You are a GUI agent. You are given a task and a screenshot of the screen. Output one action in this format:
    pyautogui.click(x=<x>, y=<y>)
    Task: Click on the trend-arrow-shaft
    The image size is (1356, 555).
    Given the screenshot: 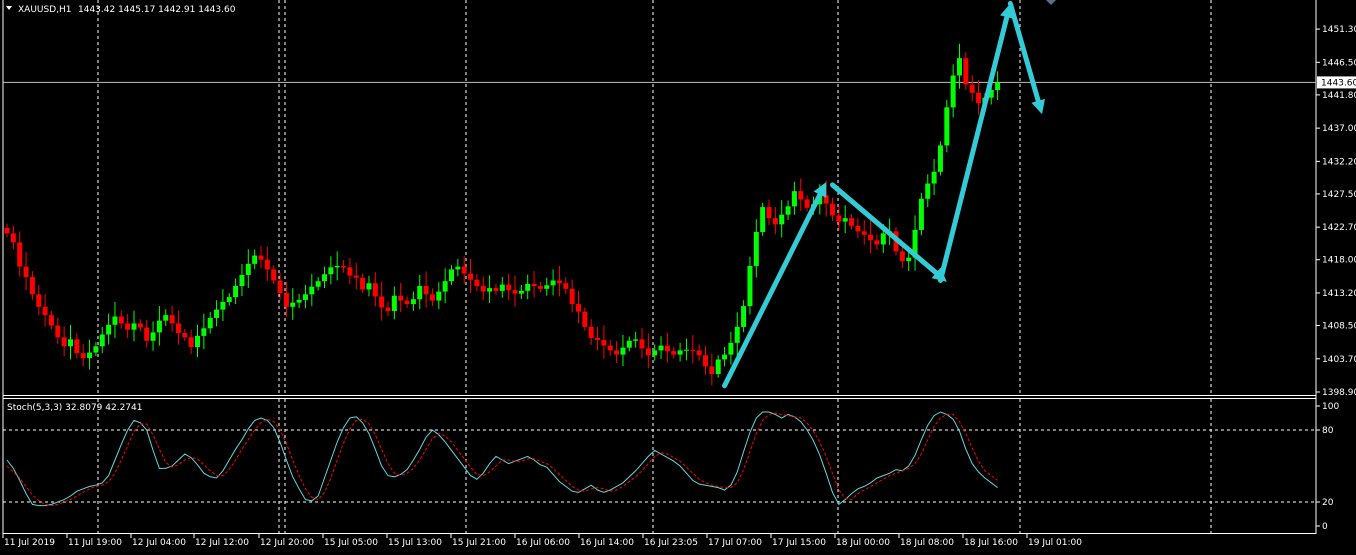 What is the action you would take?
    pyautogui.click(x=1024, y=52)
    